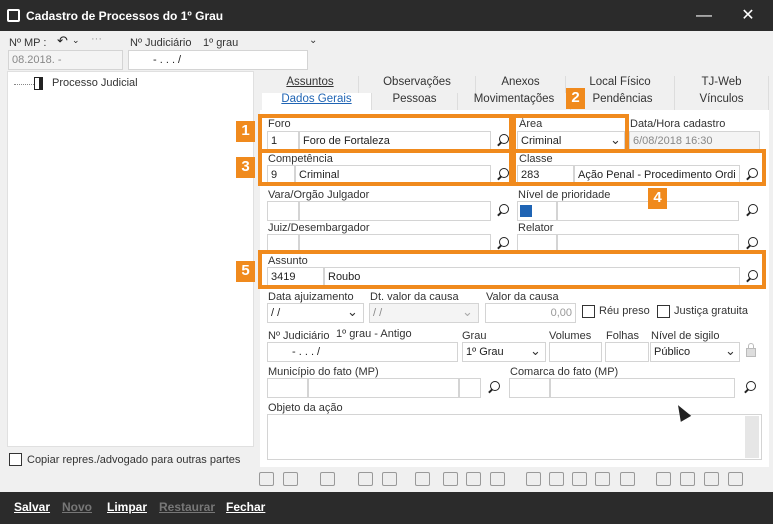 The height and width of the screenshot is (524, 773). What do you see at coordinates (473, 479) in the screenshot?
I see `phone-icon` at bounding box center [473, 479].